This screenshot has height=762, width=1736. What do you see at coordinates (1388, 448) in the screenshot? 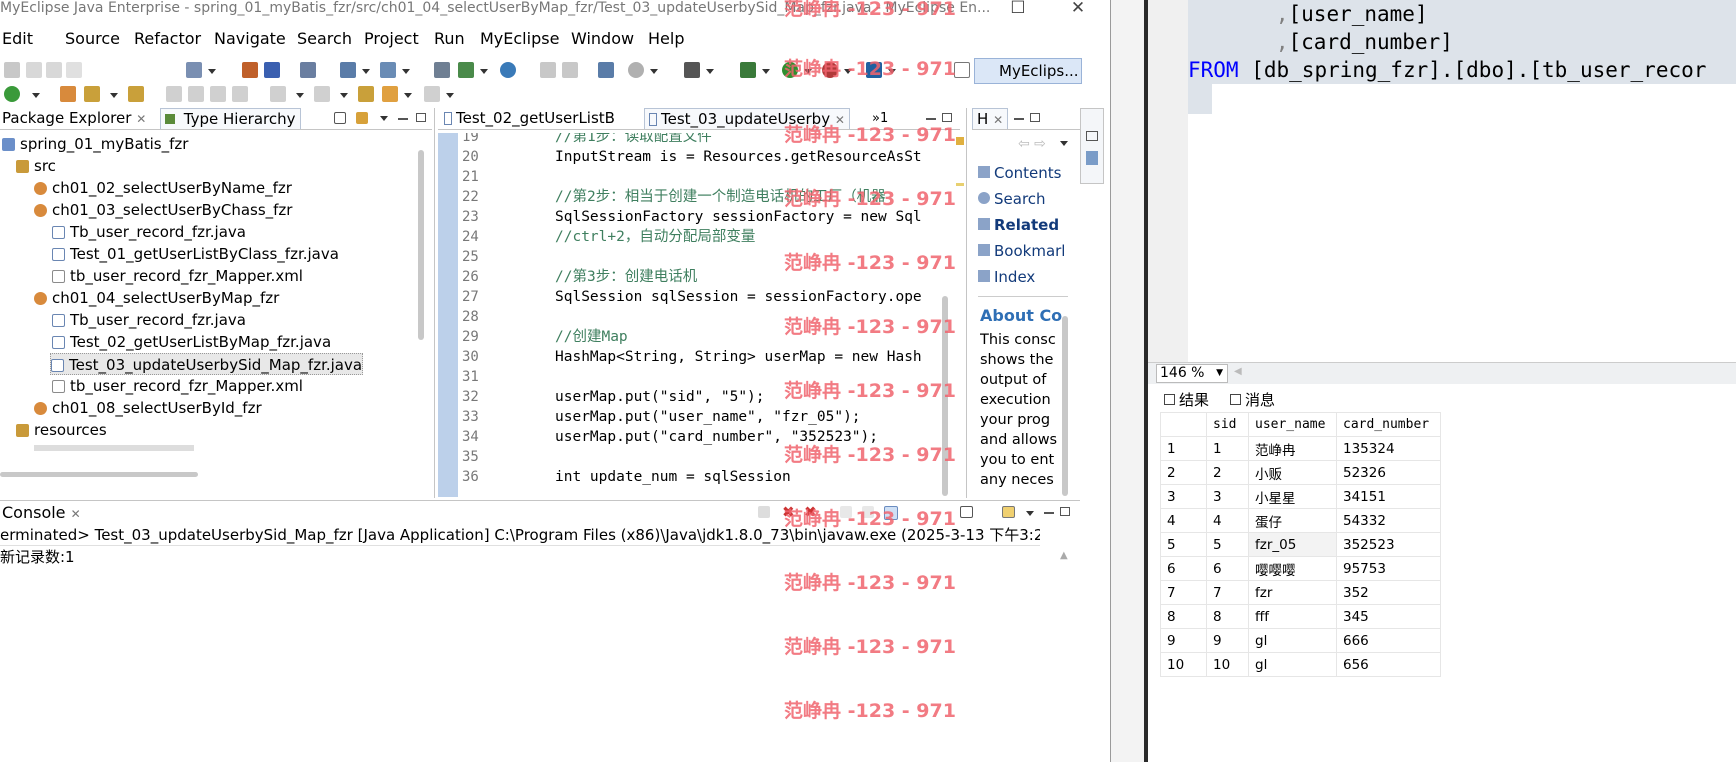
I see `cell-card-number: 135324` at bounding box center [1388, 448].